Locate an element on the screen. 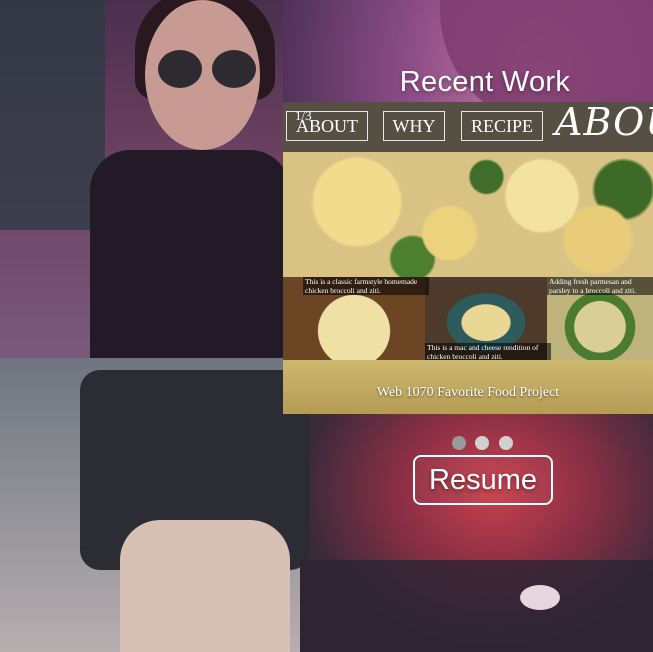 The height and width of the screenshot is (652, 653). dark-shadow is located at coordinates (476, 606).